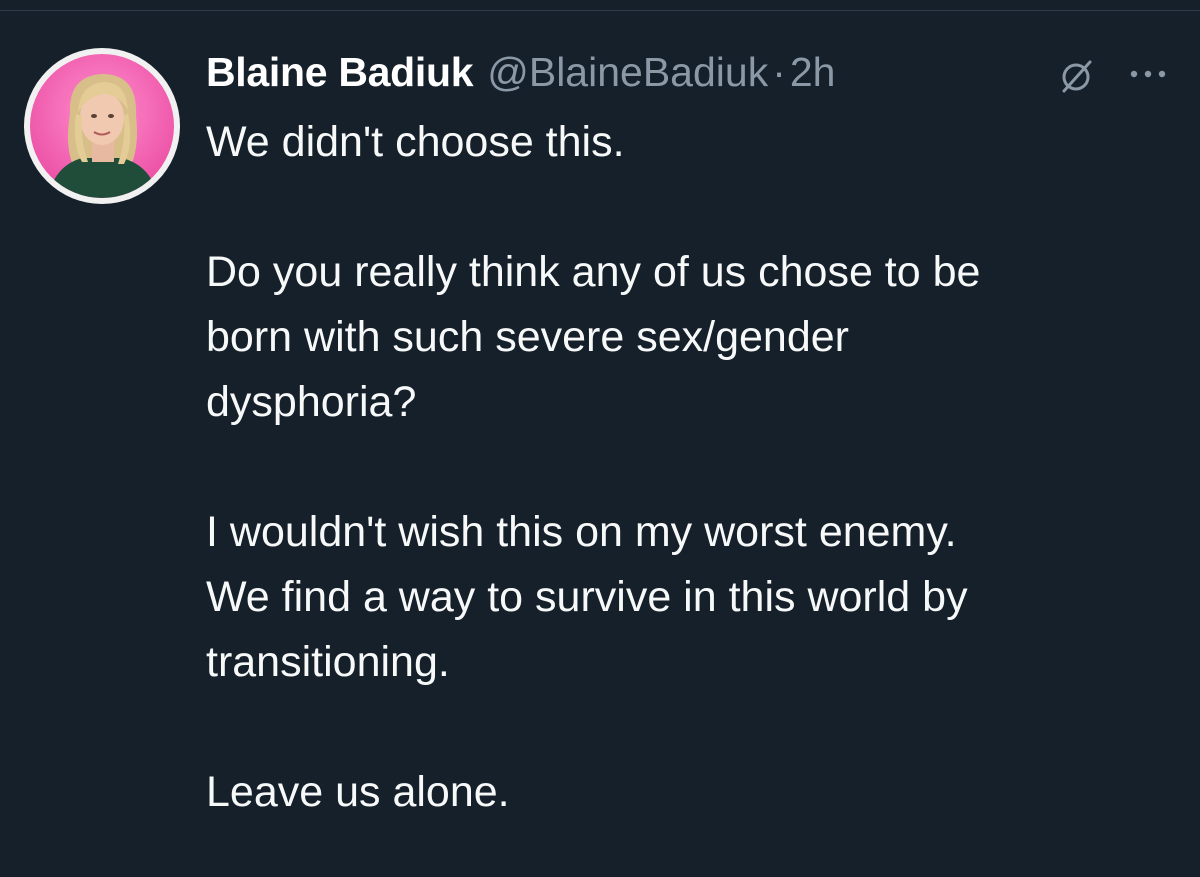 Image resolution: width=1200 pixels, height=877 pixels. I want to click on grok-icon, so click(1076, 76).